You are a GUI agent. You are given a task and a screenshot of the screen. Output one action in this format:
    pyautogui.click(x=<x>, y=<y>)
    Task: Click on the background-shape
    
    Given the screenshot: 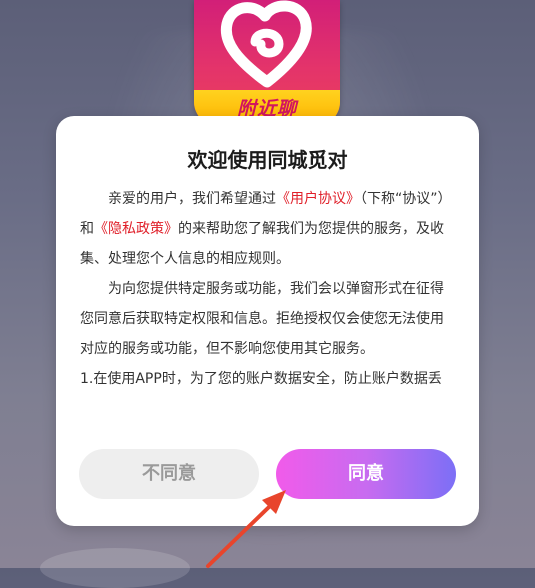 What is the action you would take?
    pyautogui.click(x=115, y=568)
    